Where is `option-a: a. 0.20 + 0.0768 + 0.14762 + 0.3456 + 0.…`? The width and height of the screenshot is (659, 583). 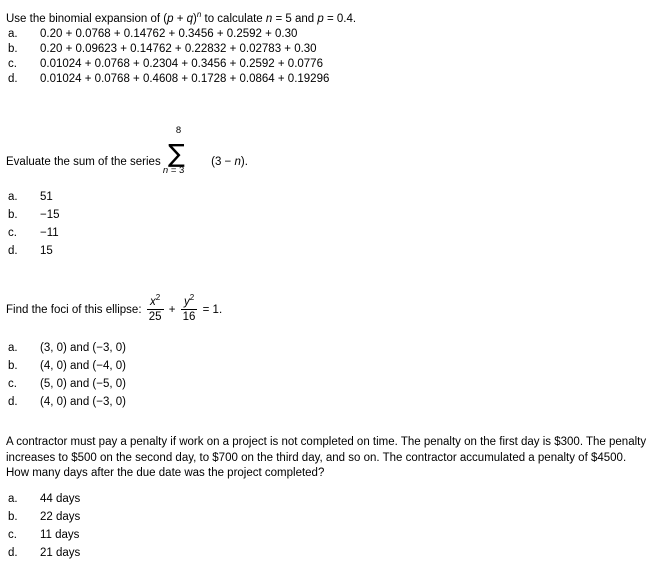 option-a: a. 0.20 + 0.0768 + 0.14762 + 0.3456 + 0.… is located at coordinates (329, 34).